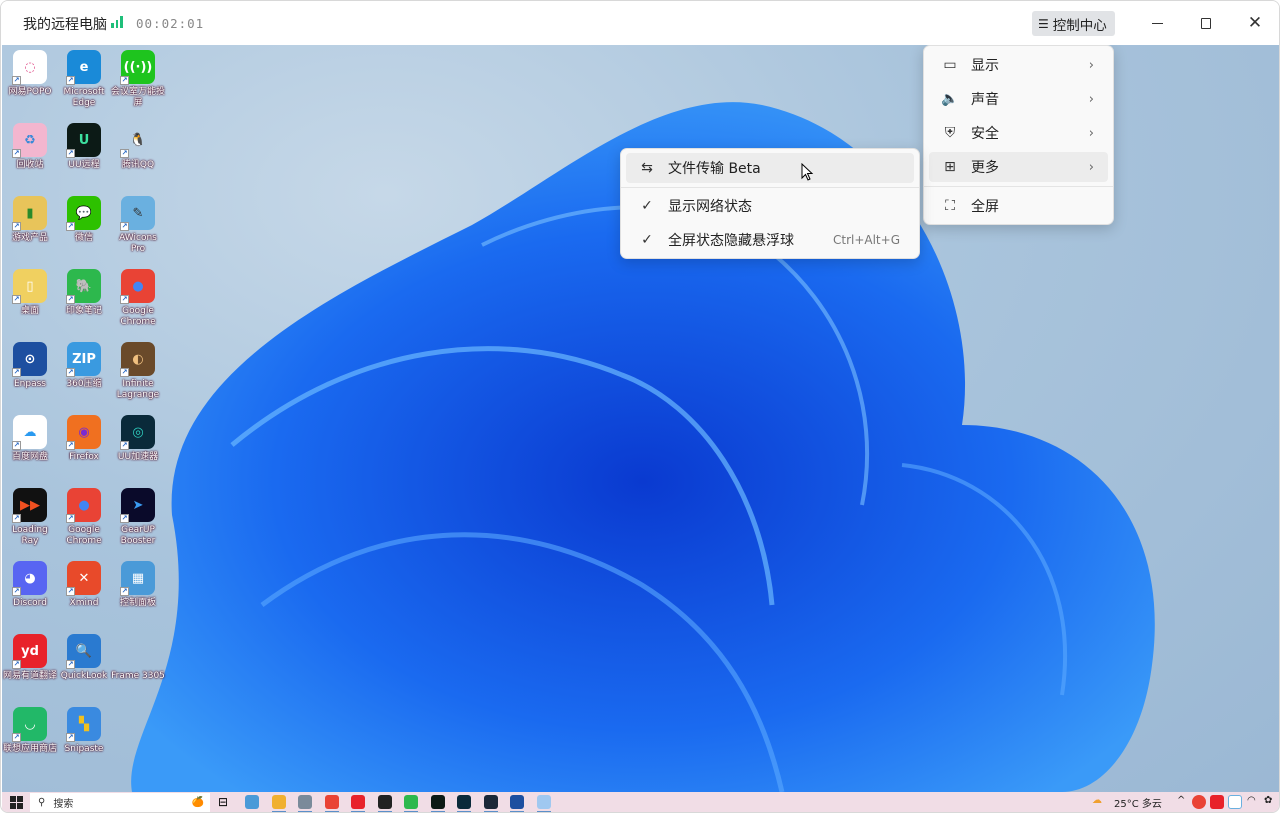 The height and width of the screenshot is (813, 1280). I want to click on desktop-icon: ▮ ↗ 游戏产品, so click(30, 220).